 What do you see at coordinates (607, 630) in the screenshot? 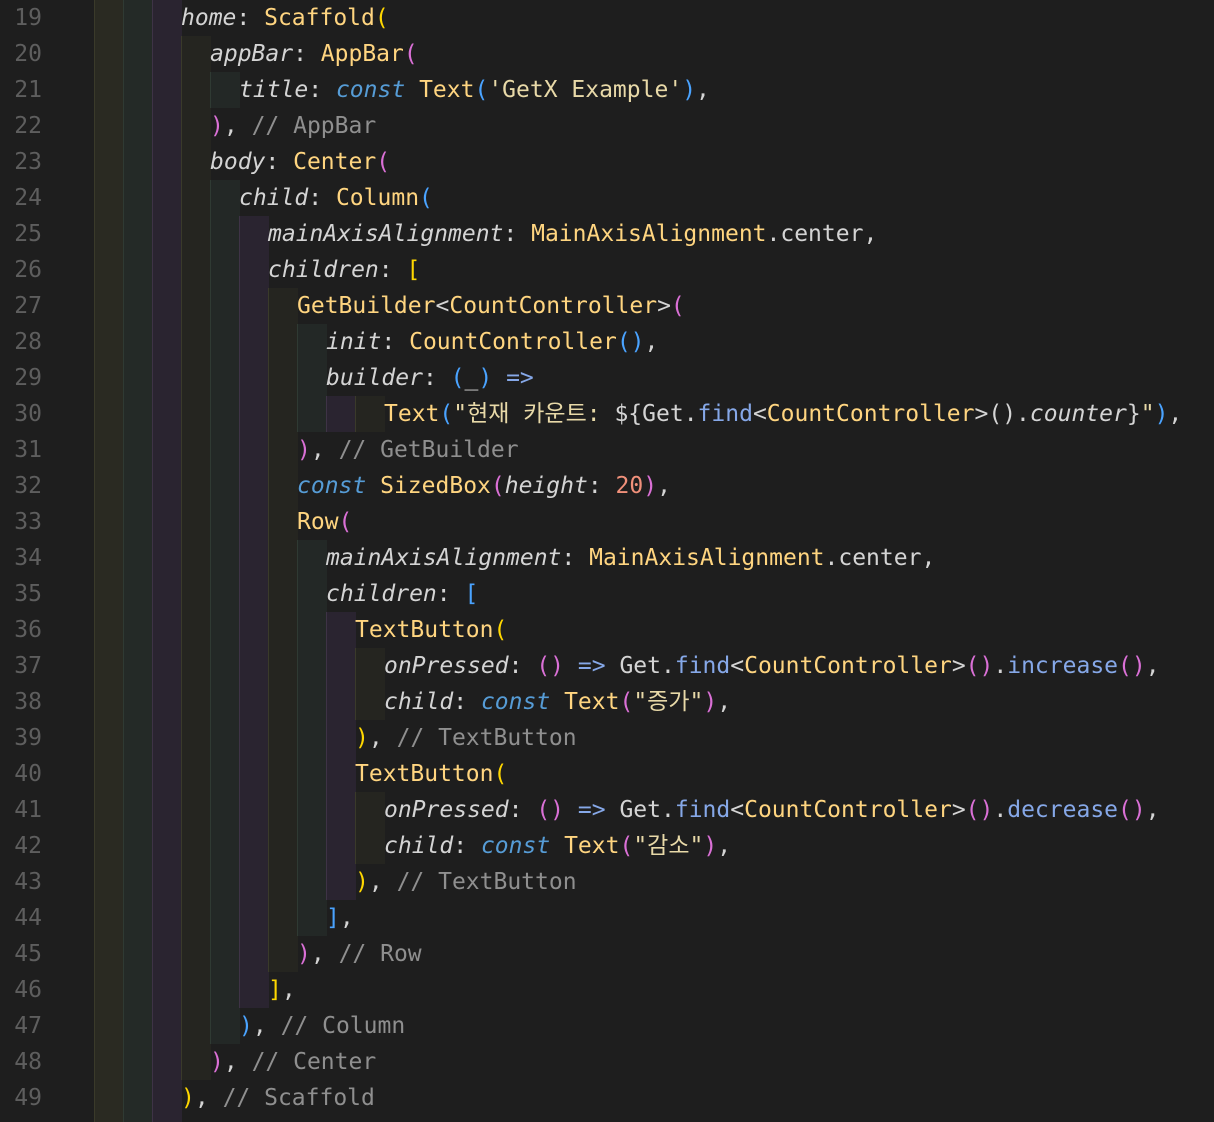
I see `code-line: 36 TextButton(` at bounding box center [607, 630].